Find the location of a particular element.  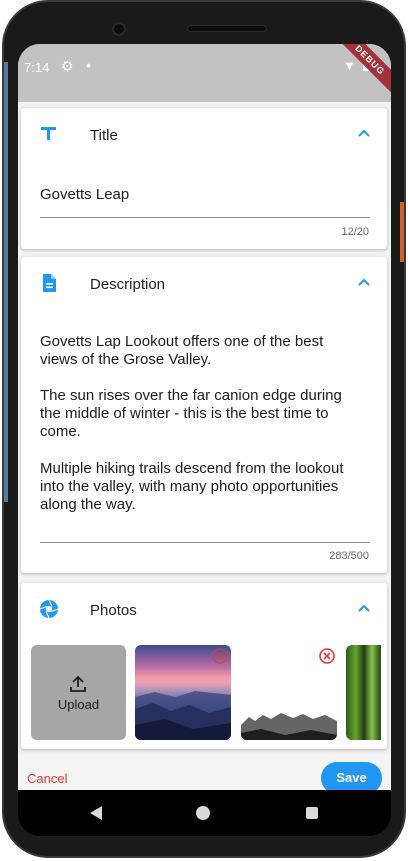

phone-bezel is located at coordinates (204, 24).